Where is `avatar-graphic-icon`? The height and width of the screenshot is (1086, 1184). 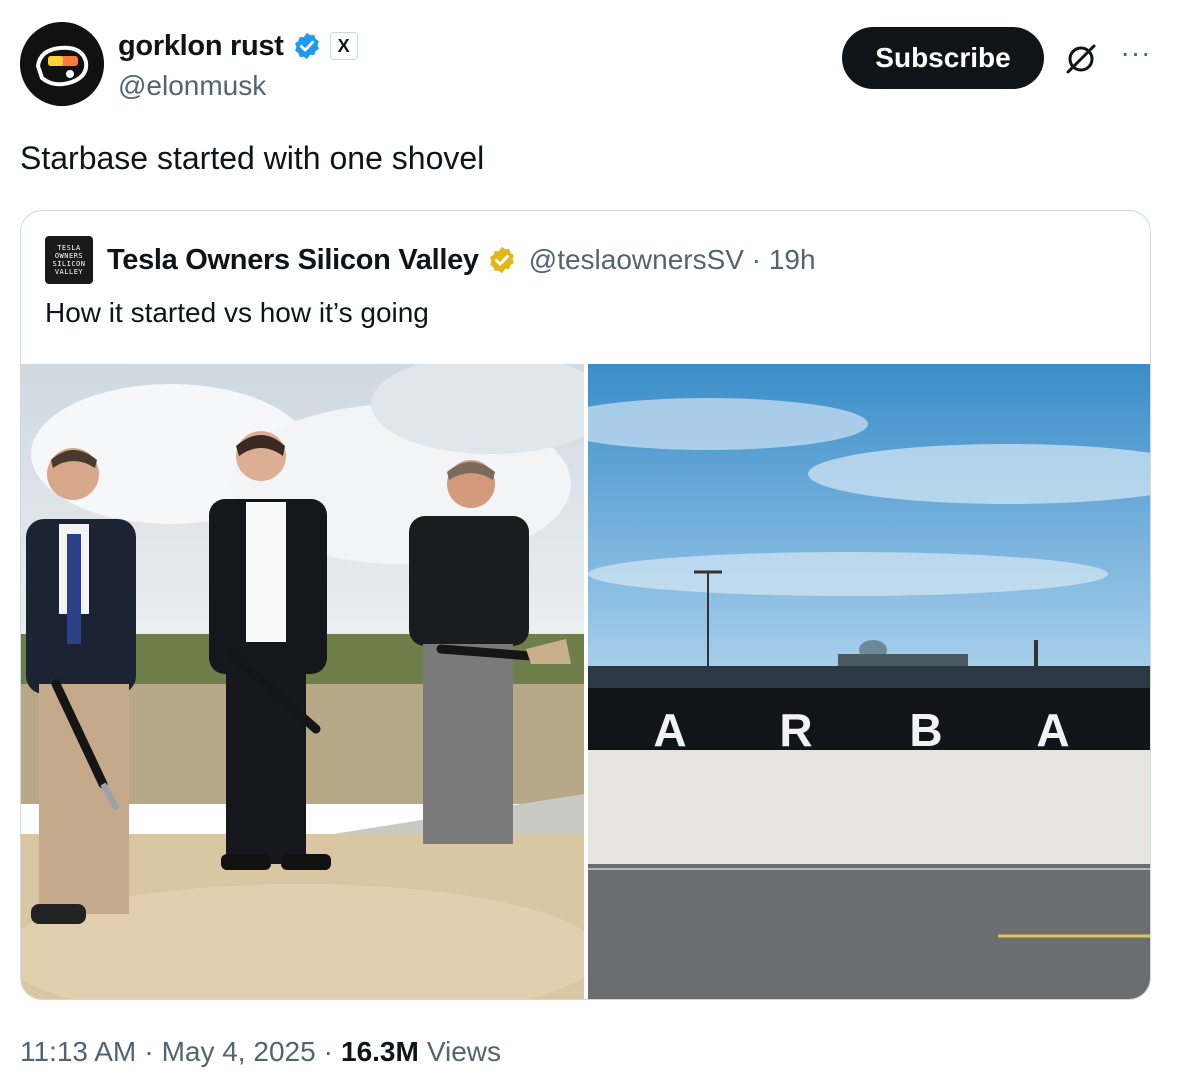
avatar-graphic-icon is located at coordinates (62, 64).